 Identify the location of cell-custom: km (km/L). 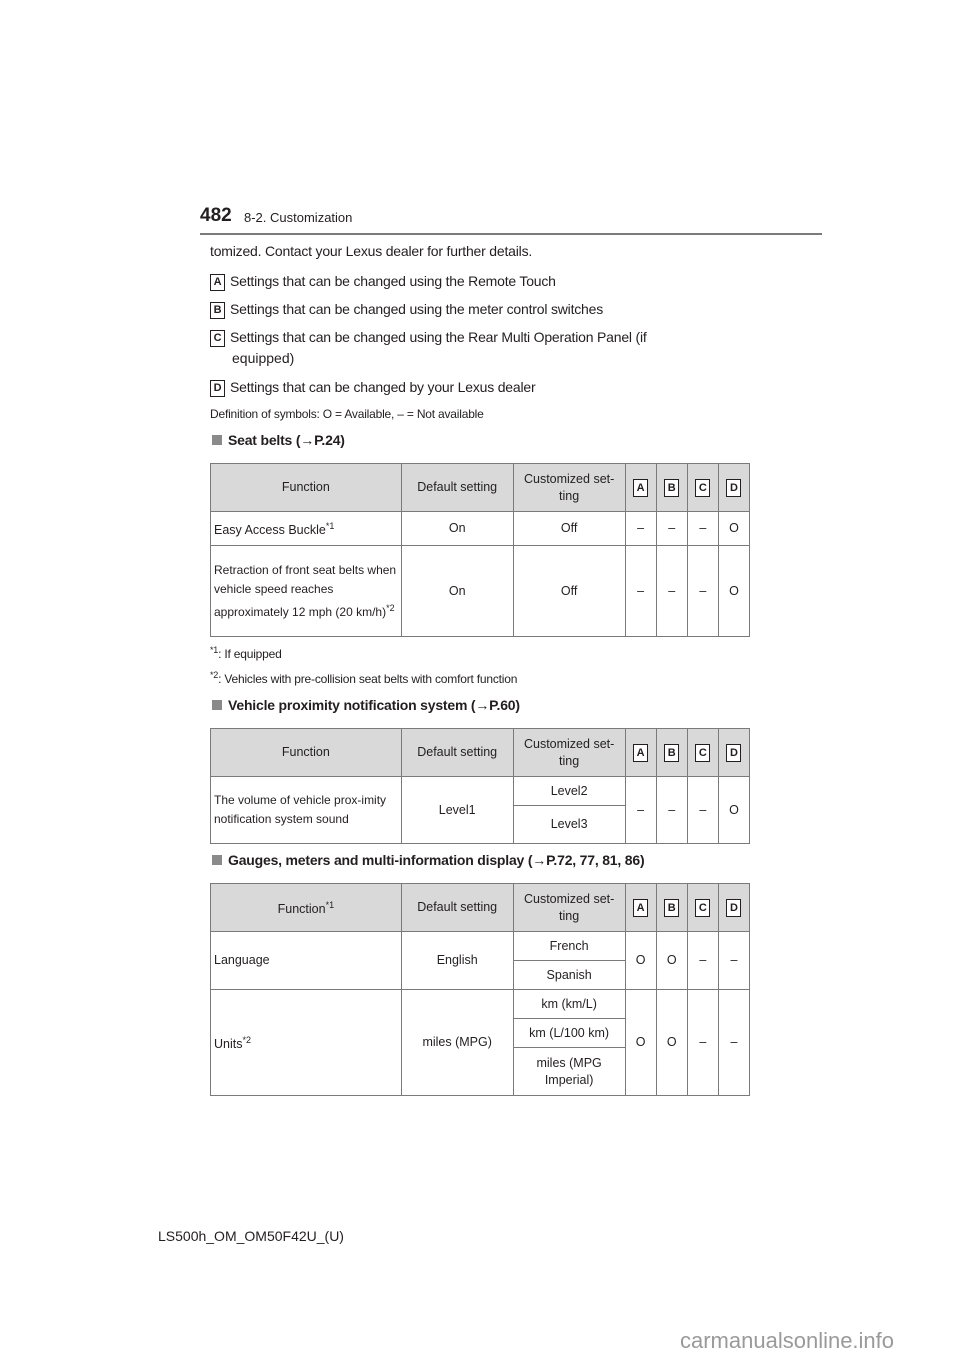
(569, 1004).